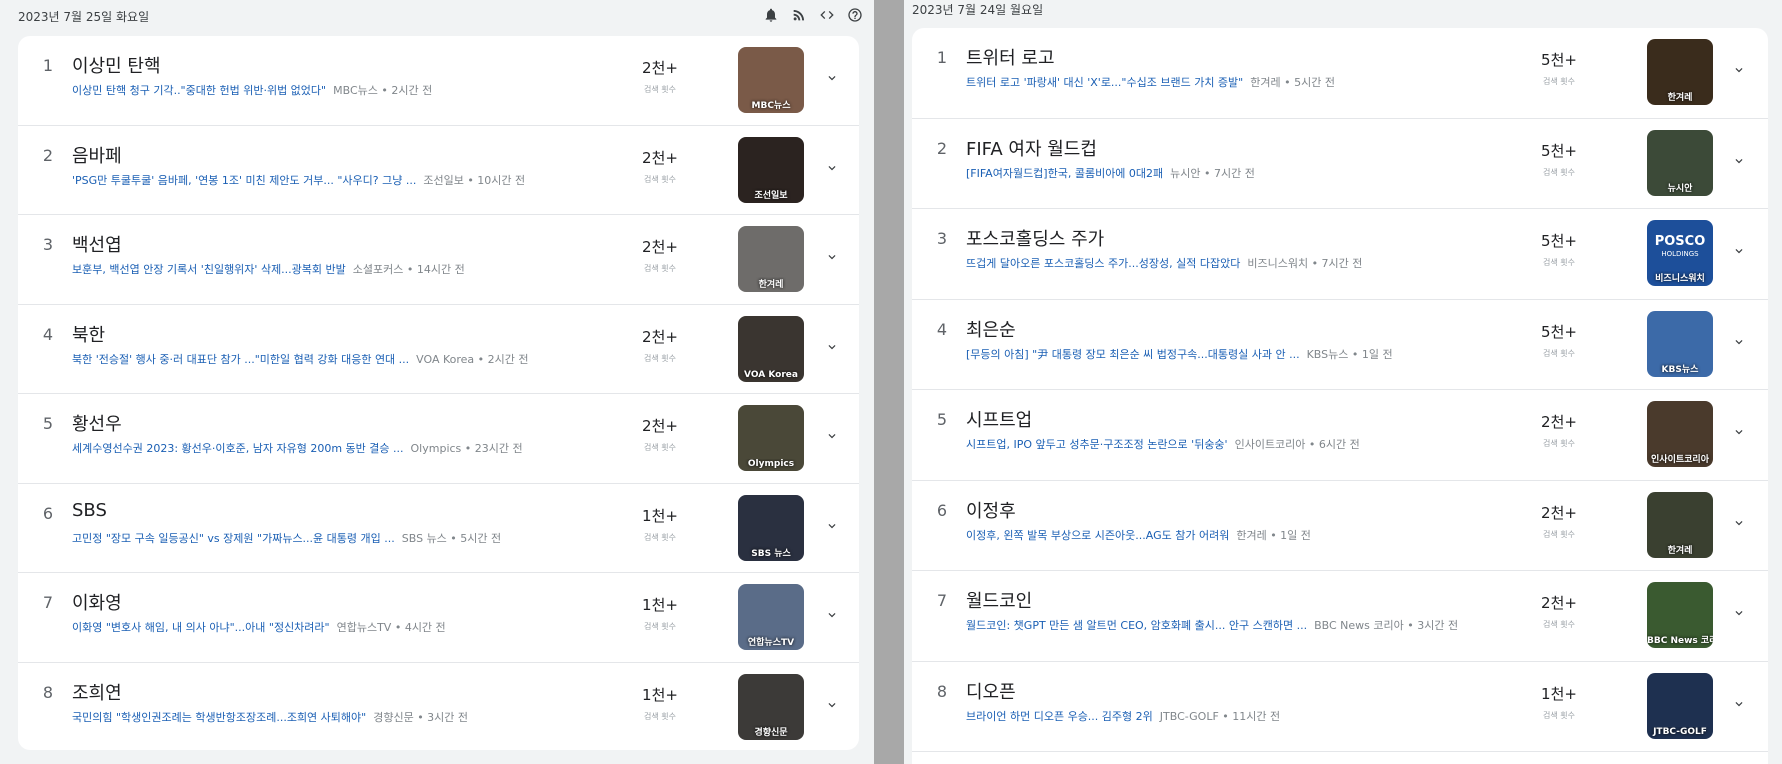 Image resolution: width=1782 pixels, height=764 pixels. I want to click on trend-title: 북한, so click(88, 334).